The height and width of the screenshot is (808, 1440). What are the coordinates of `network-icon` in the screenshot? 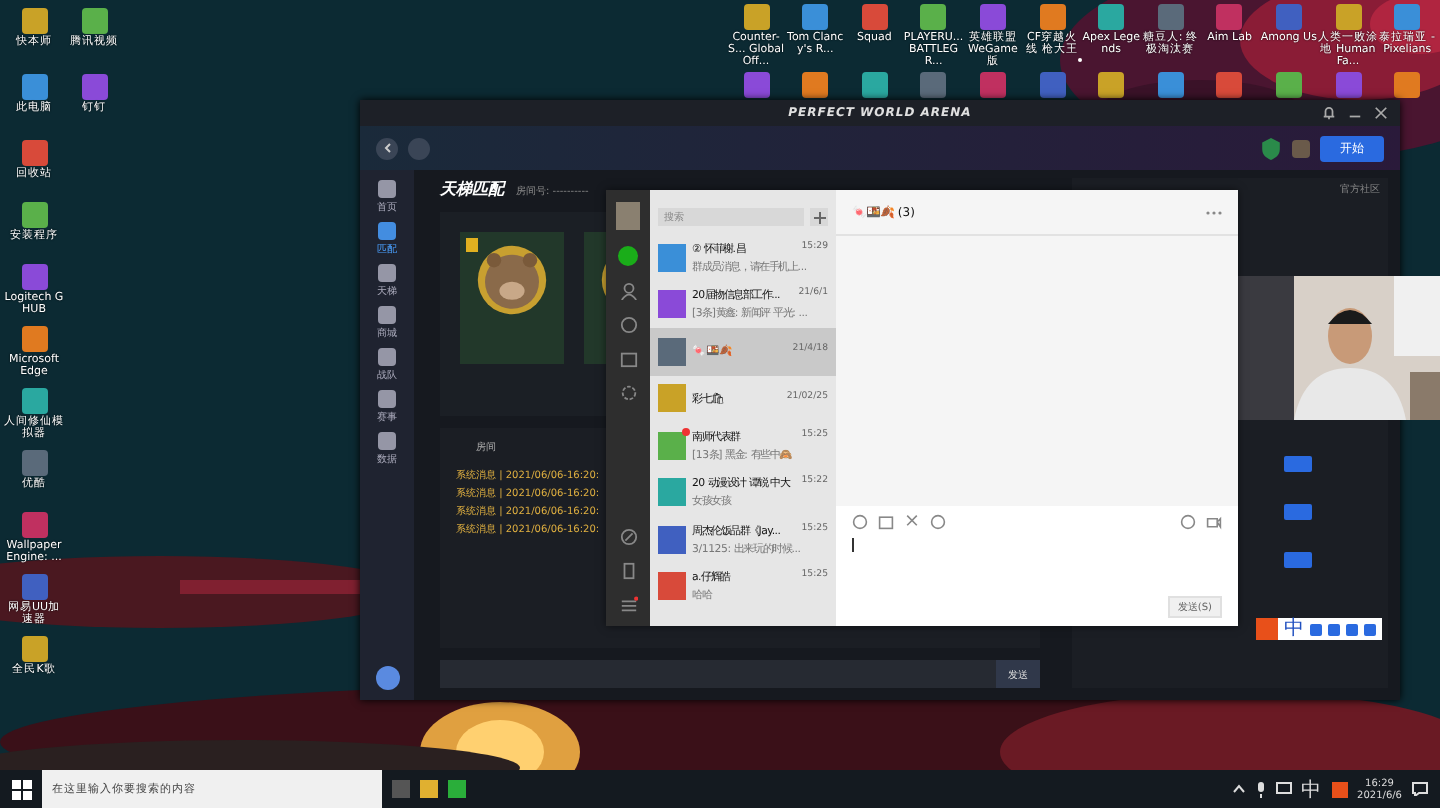 It's located at (1283, 789).